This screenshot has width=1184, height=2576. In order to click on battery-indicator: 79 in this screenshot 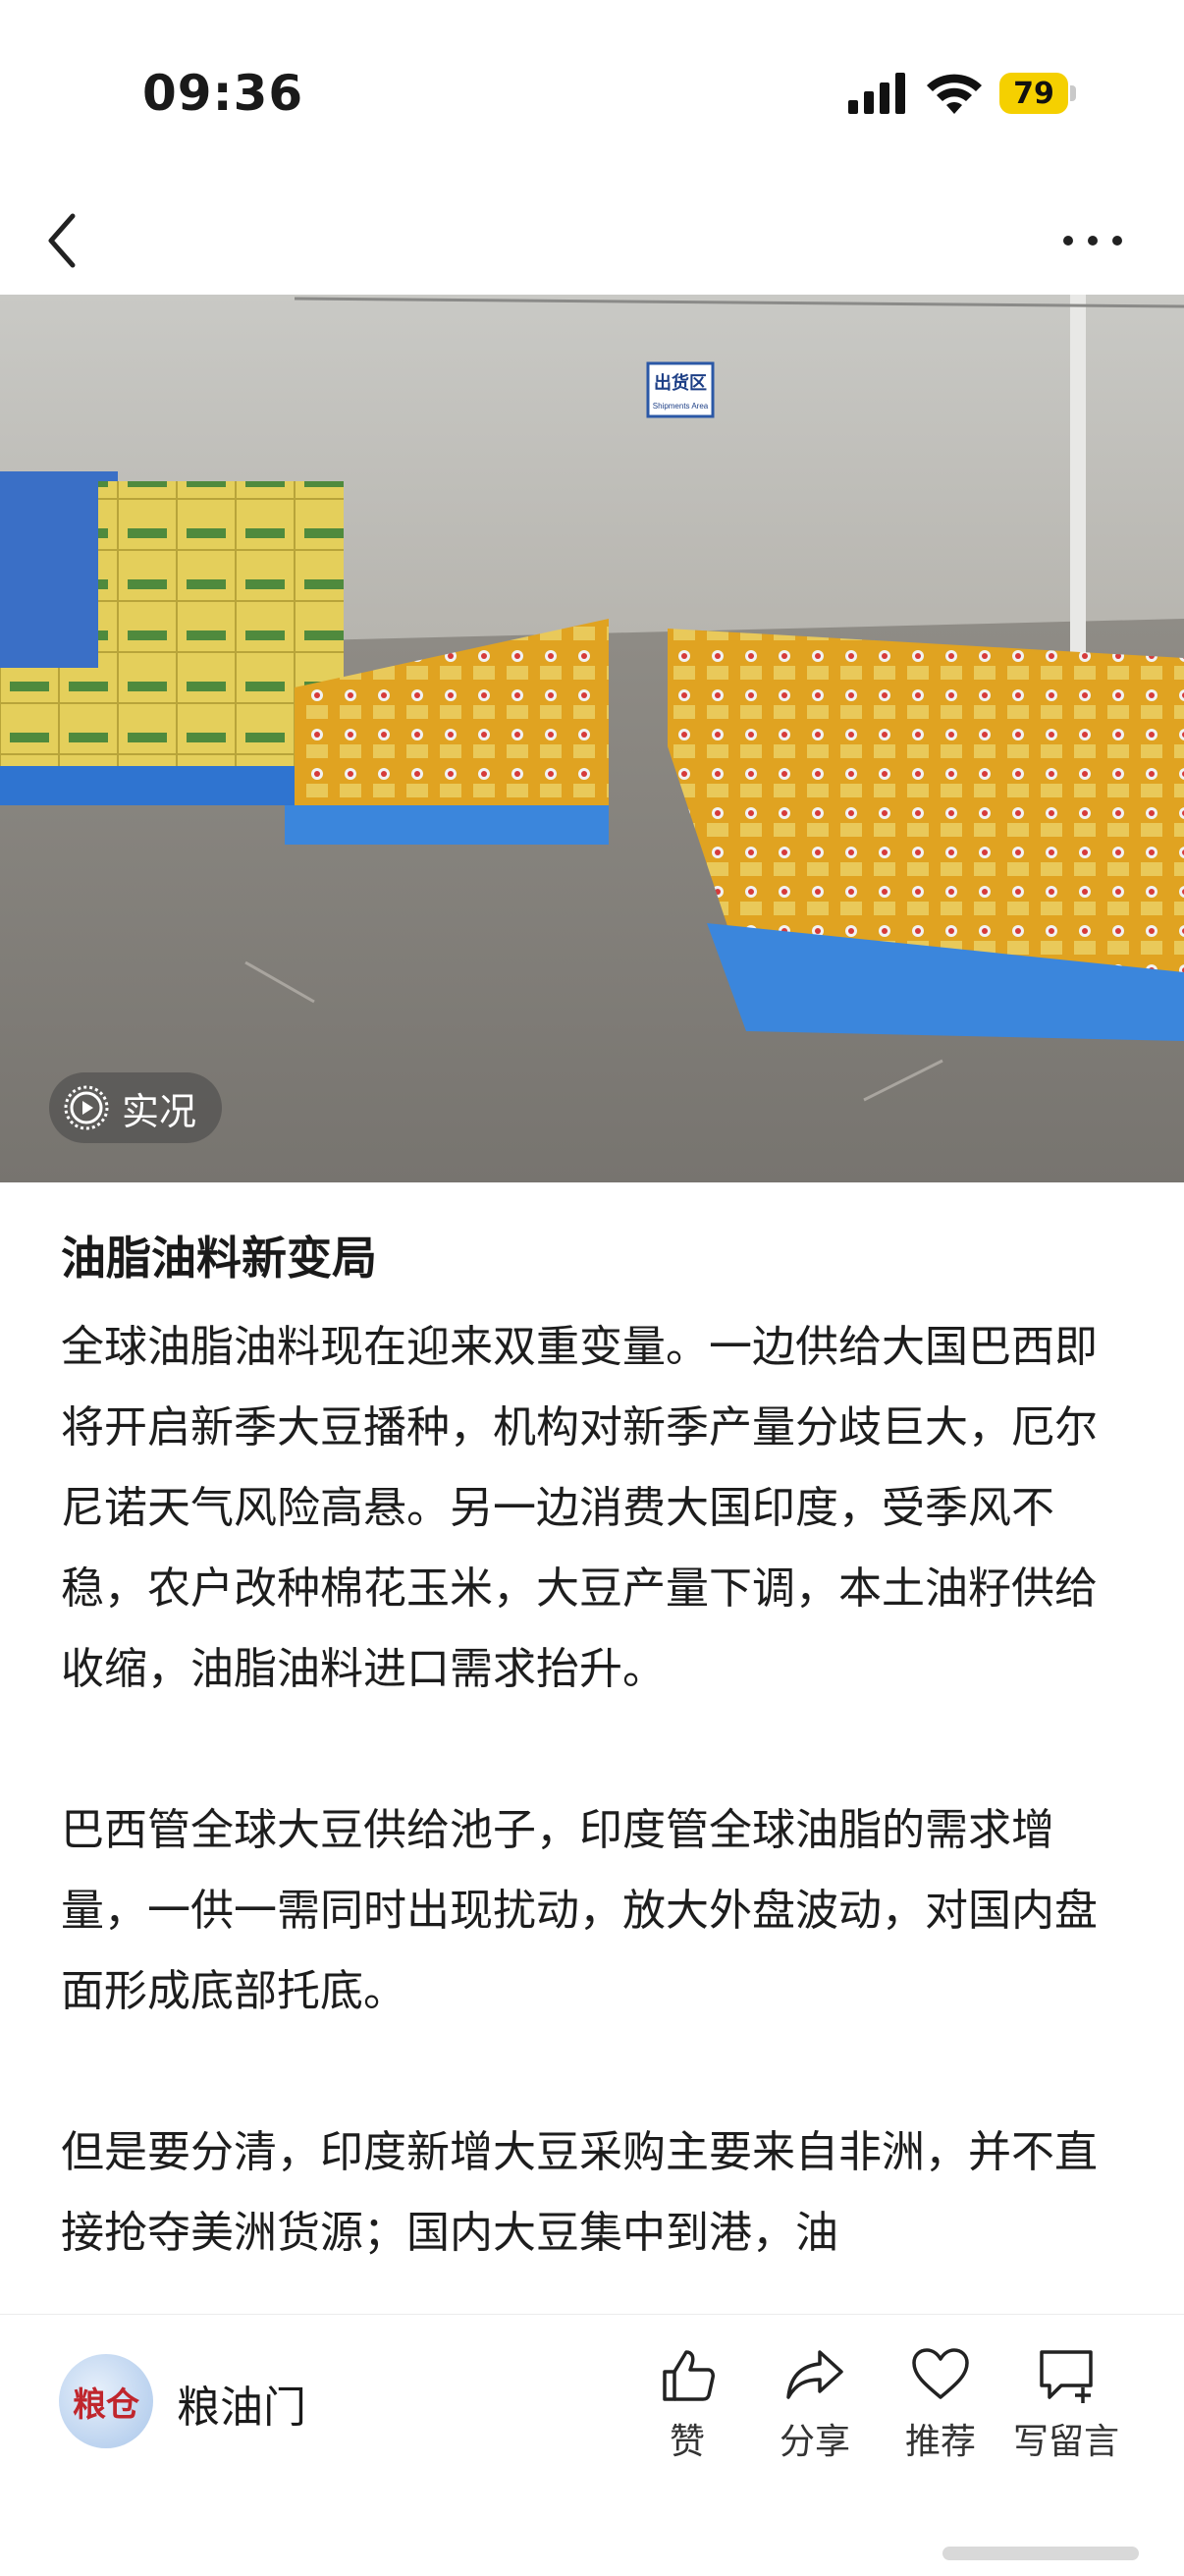, I will do `click(1037, 93)`.